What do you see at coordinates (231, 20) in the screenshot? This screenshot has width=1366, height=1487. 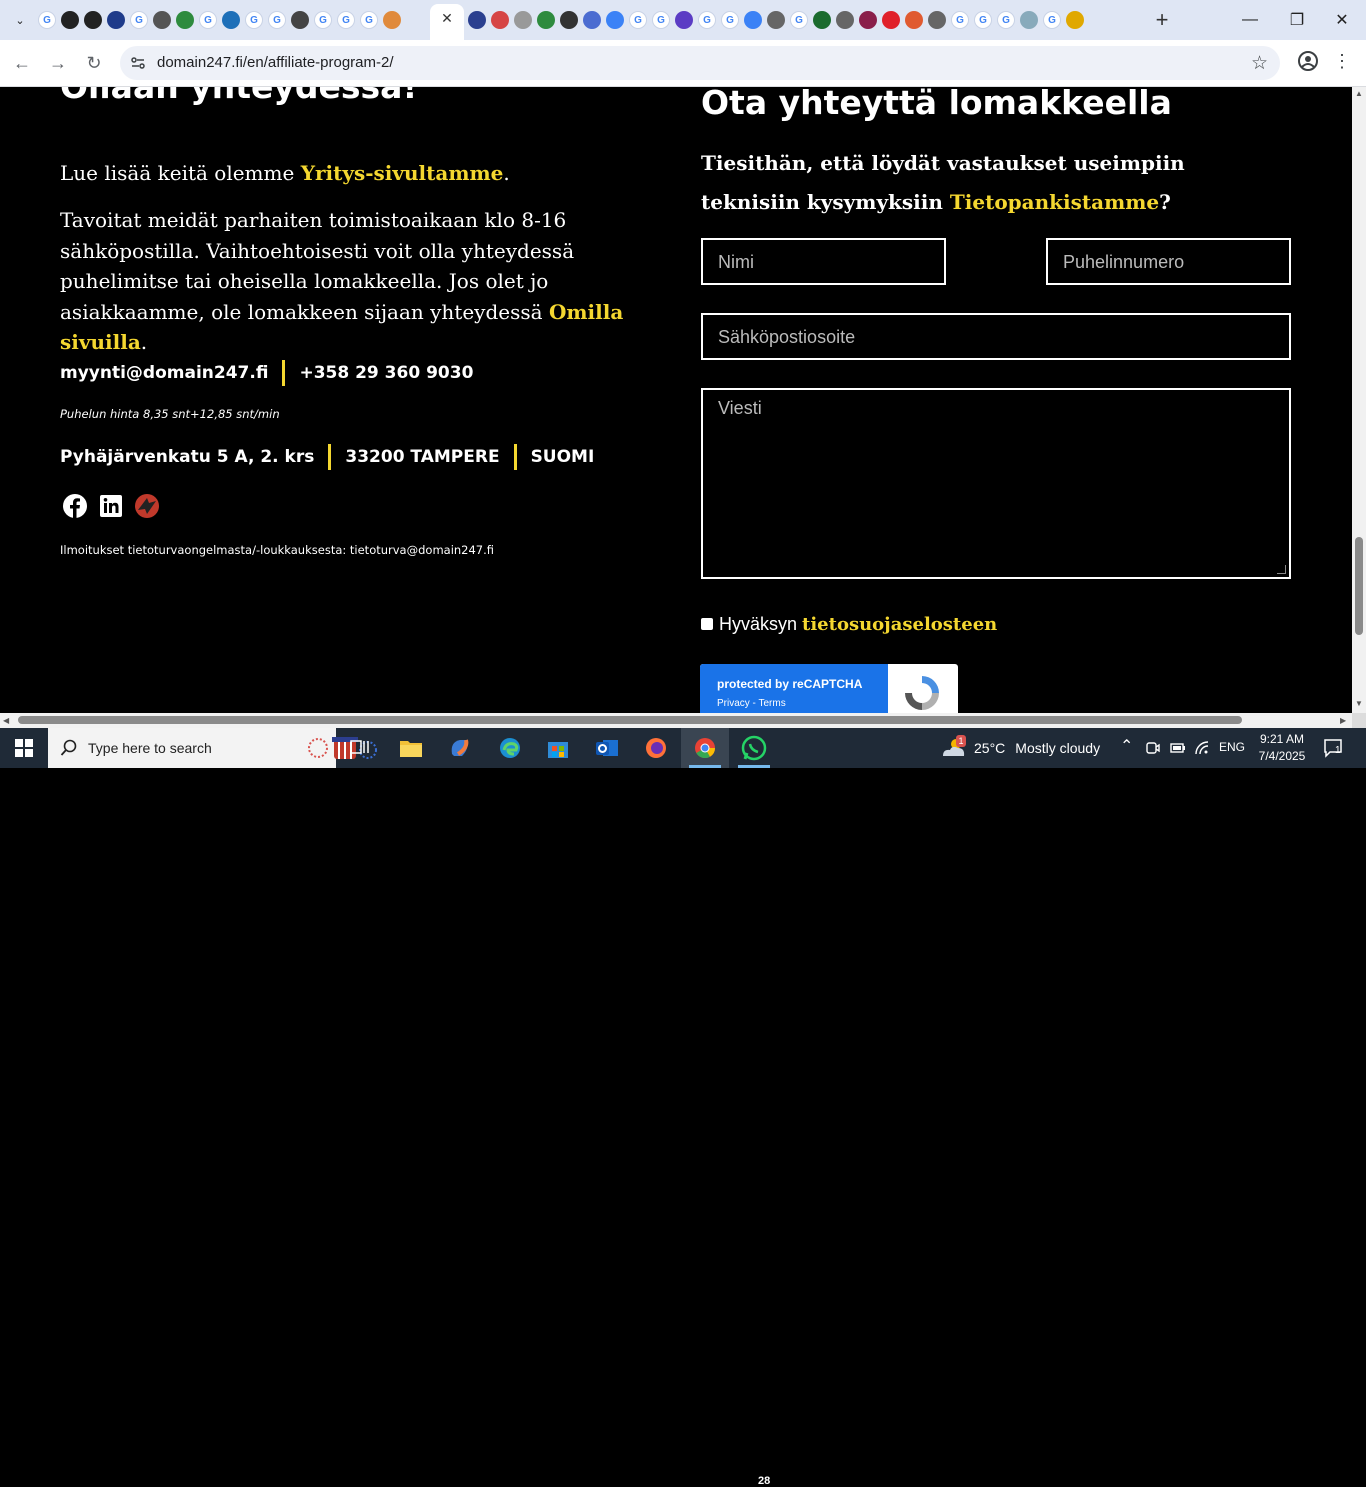 I see `xf-icon` at bounding box center [231, 20].